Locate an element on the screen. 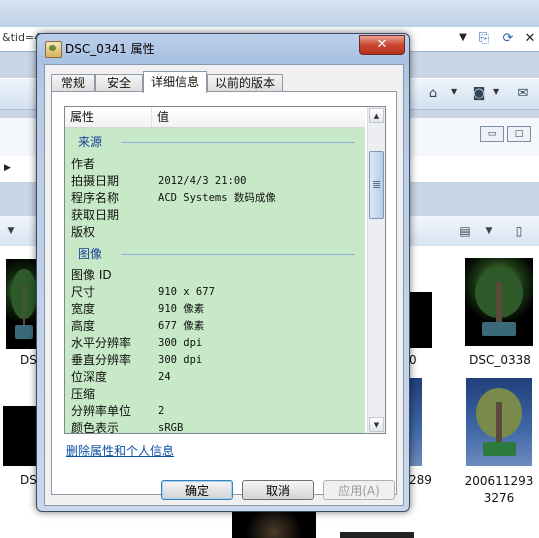 Image resolution: width=539 pixels, height=538 pixels. property-name: 高度 is located at coordinates (83, 326).